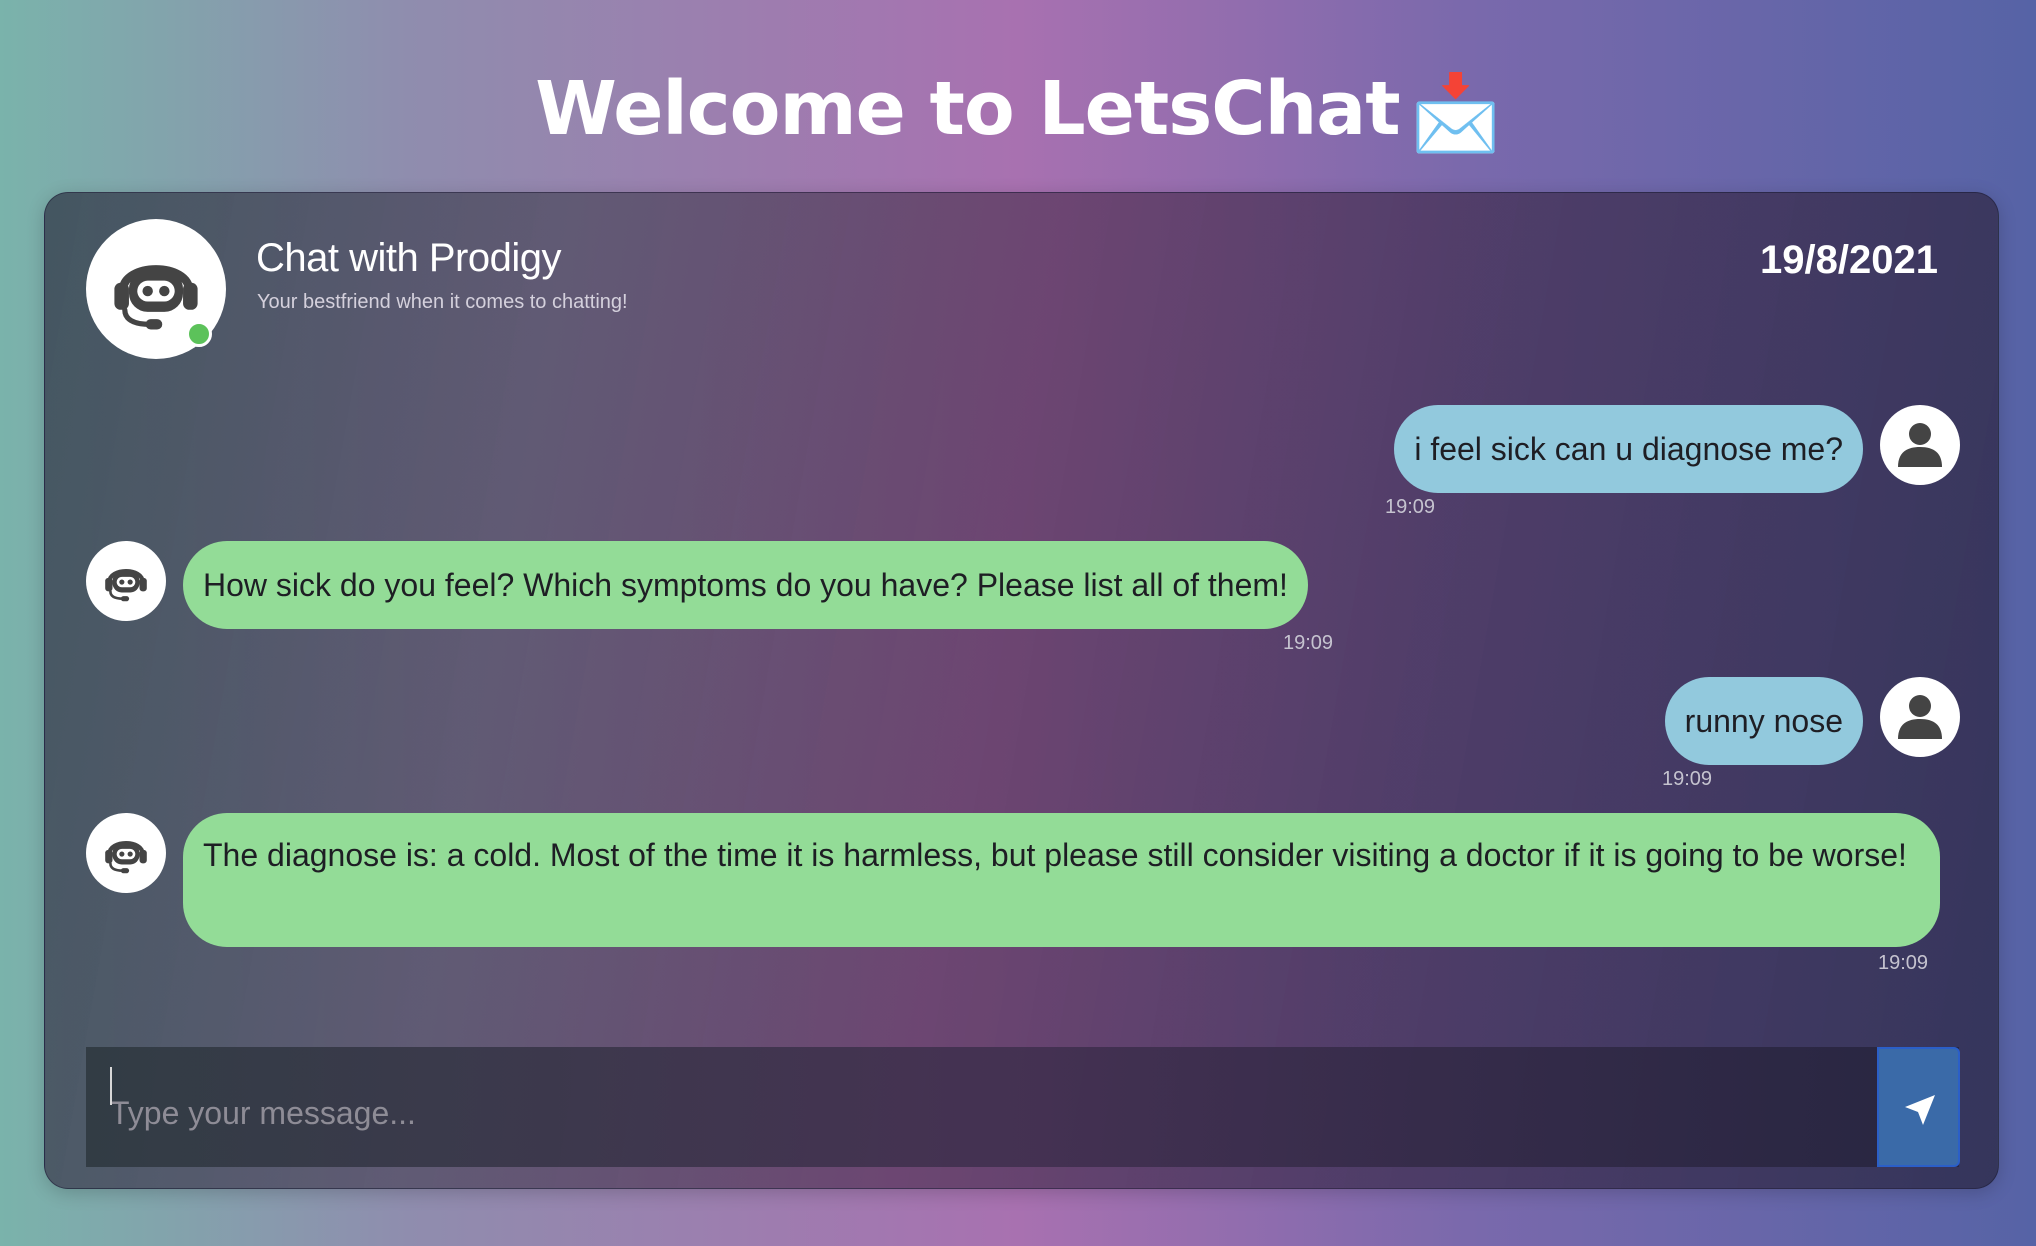  I want to click on paper-plane-icon, so click(1920, 1110).